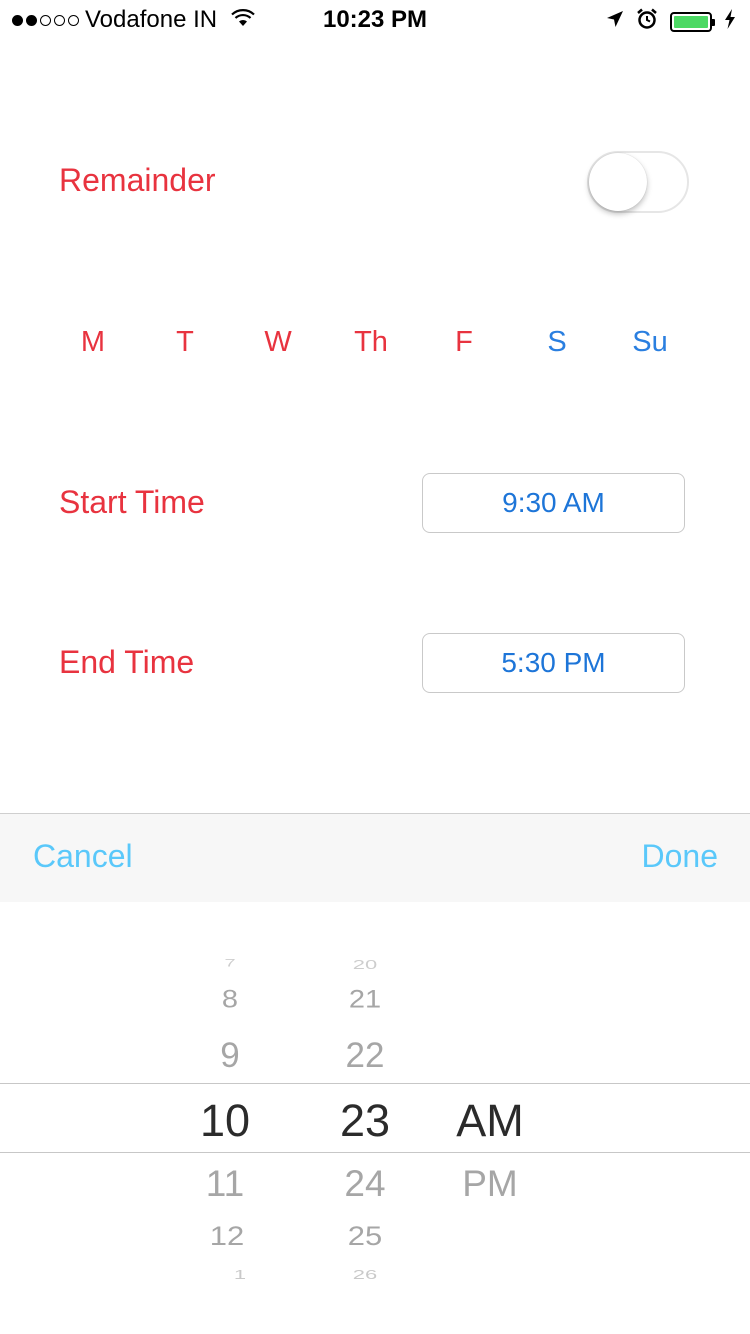 The image size is (750, 1334). I want to click on hour-option: 12, so click(227, 1236).